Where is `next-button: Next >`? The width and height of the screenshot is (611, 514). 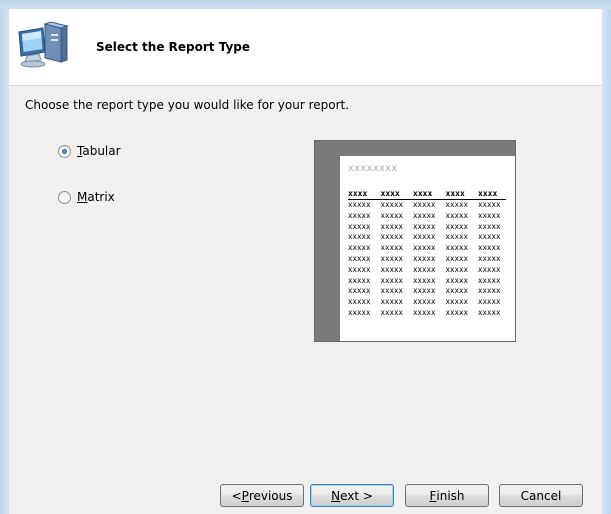
next-button: Next > is located at coordinates (352, 495).